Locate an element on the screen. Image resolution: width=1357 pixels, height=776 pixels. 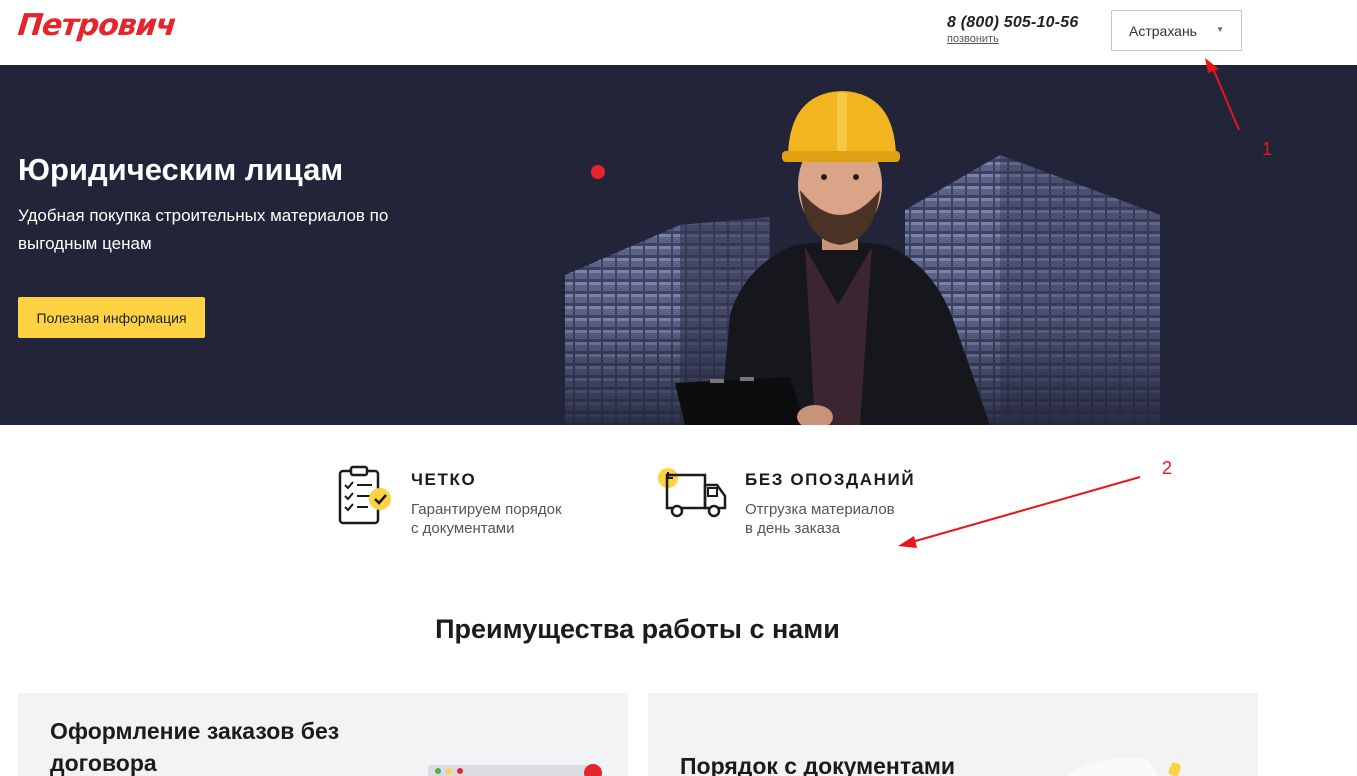
petrovich-logo: Петрович is located at coordinates (96, 25).